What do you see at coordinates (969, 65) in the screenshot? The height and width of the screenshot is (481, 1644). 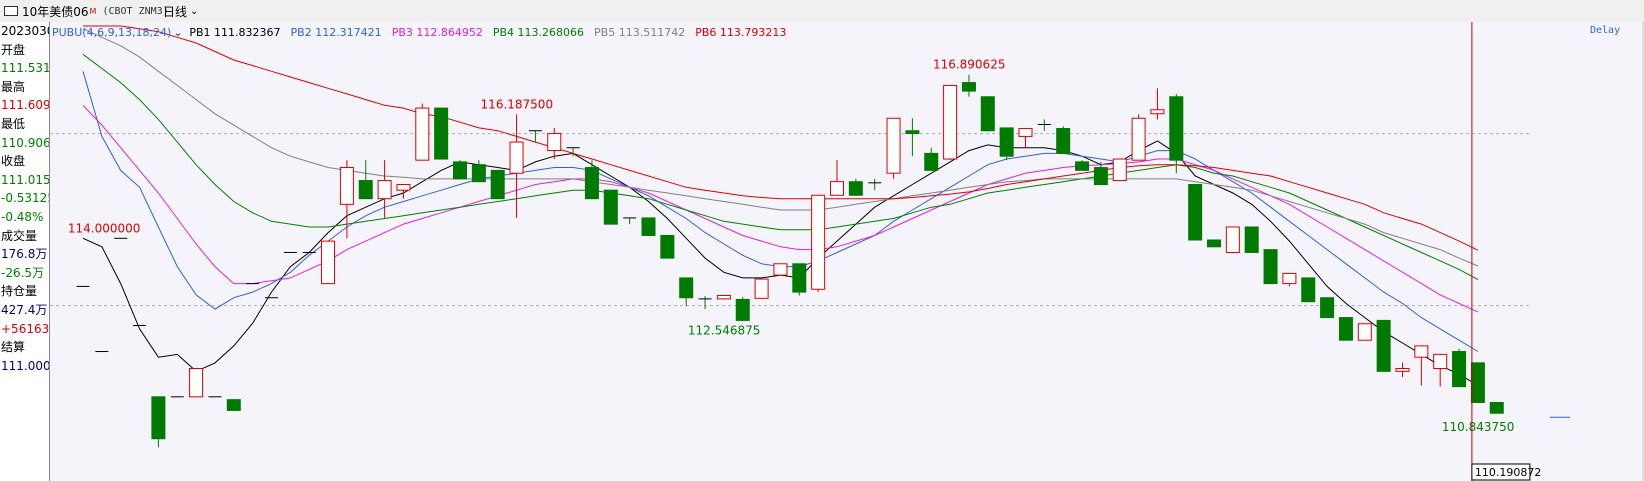 I see `price-annotation: 116.890625` at bounding box center [969, 65].